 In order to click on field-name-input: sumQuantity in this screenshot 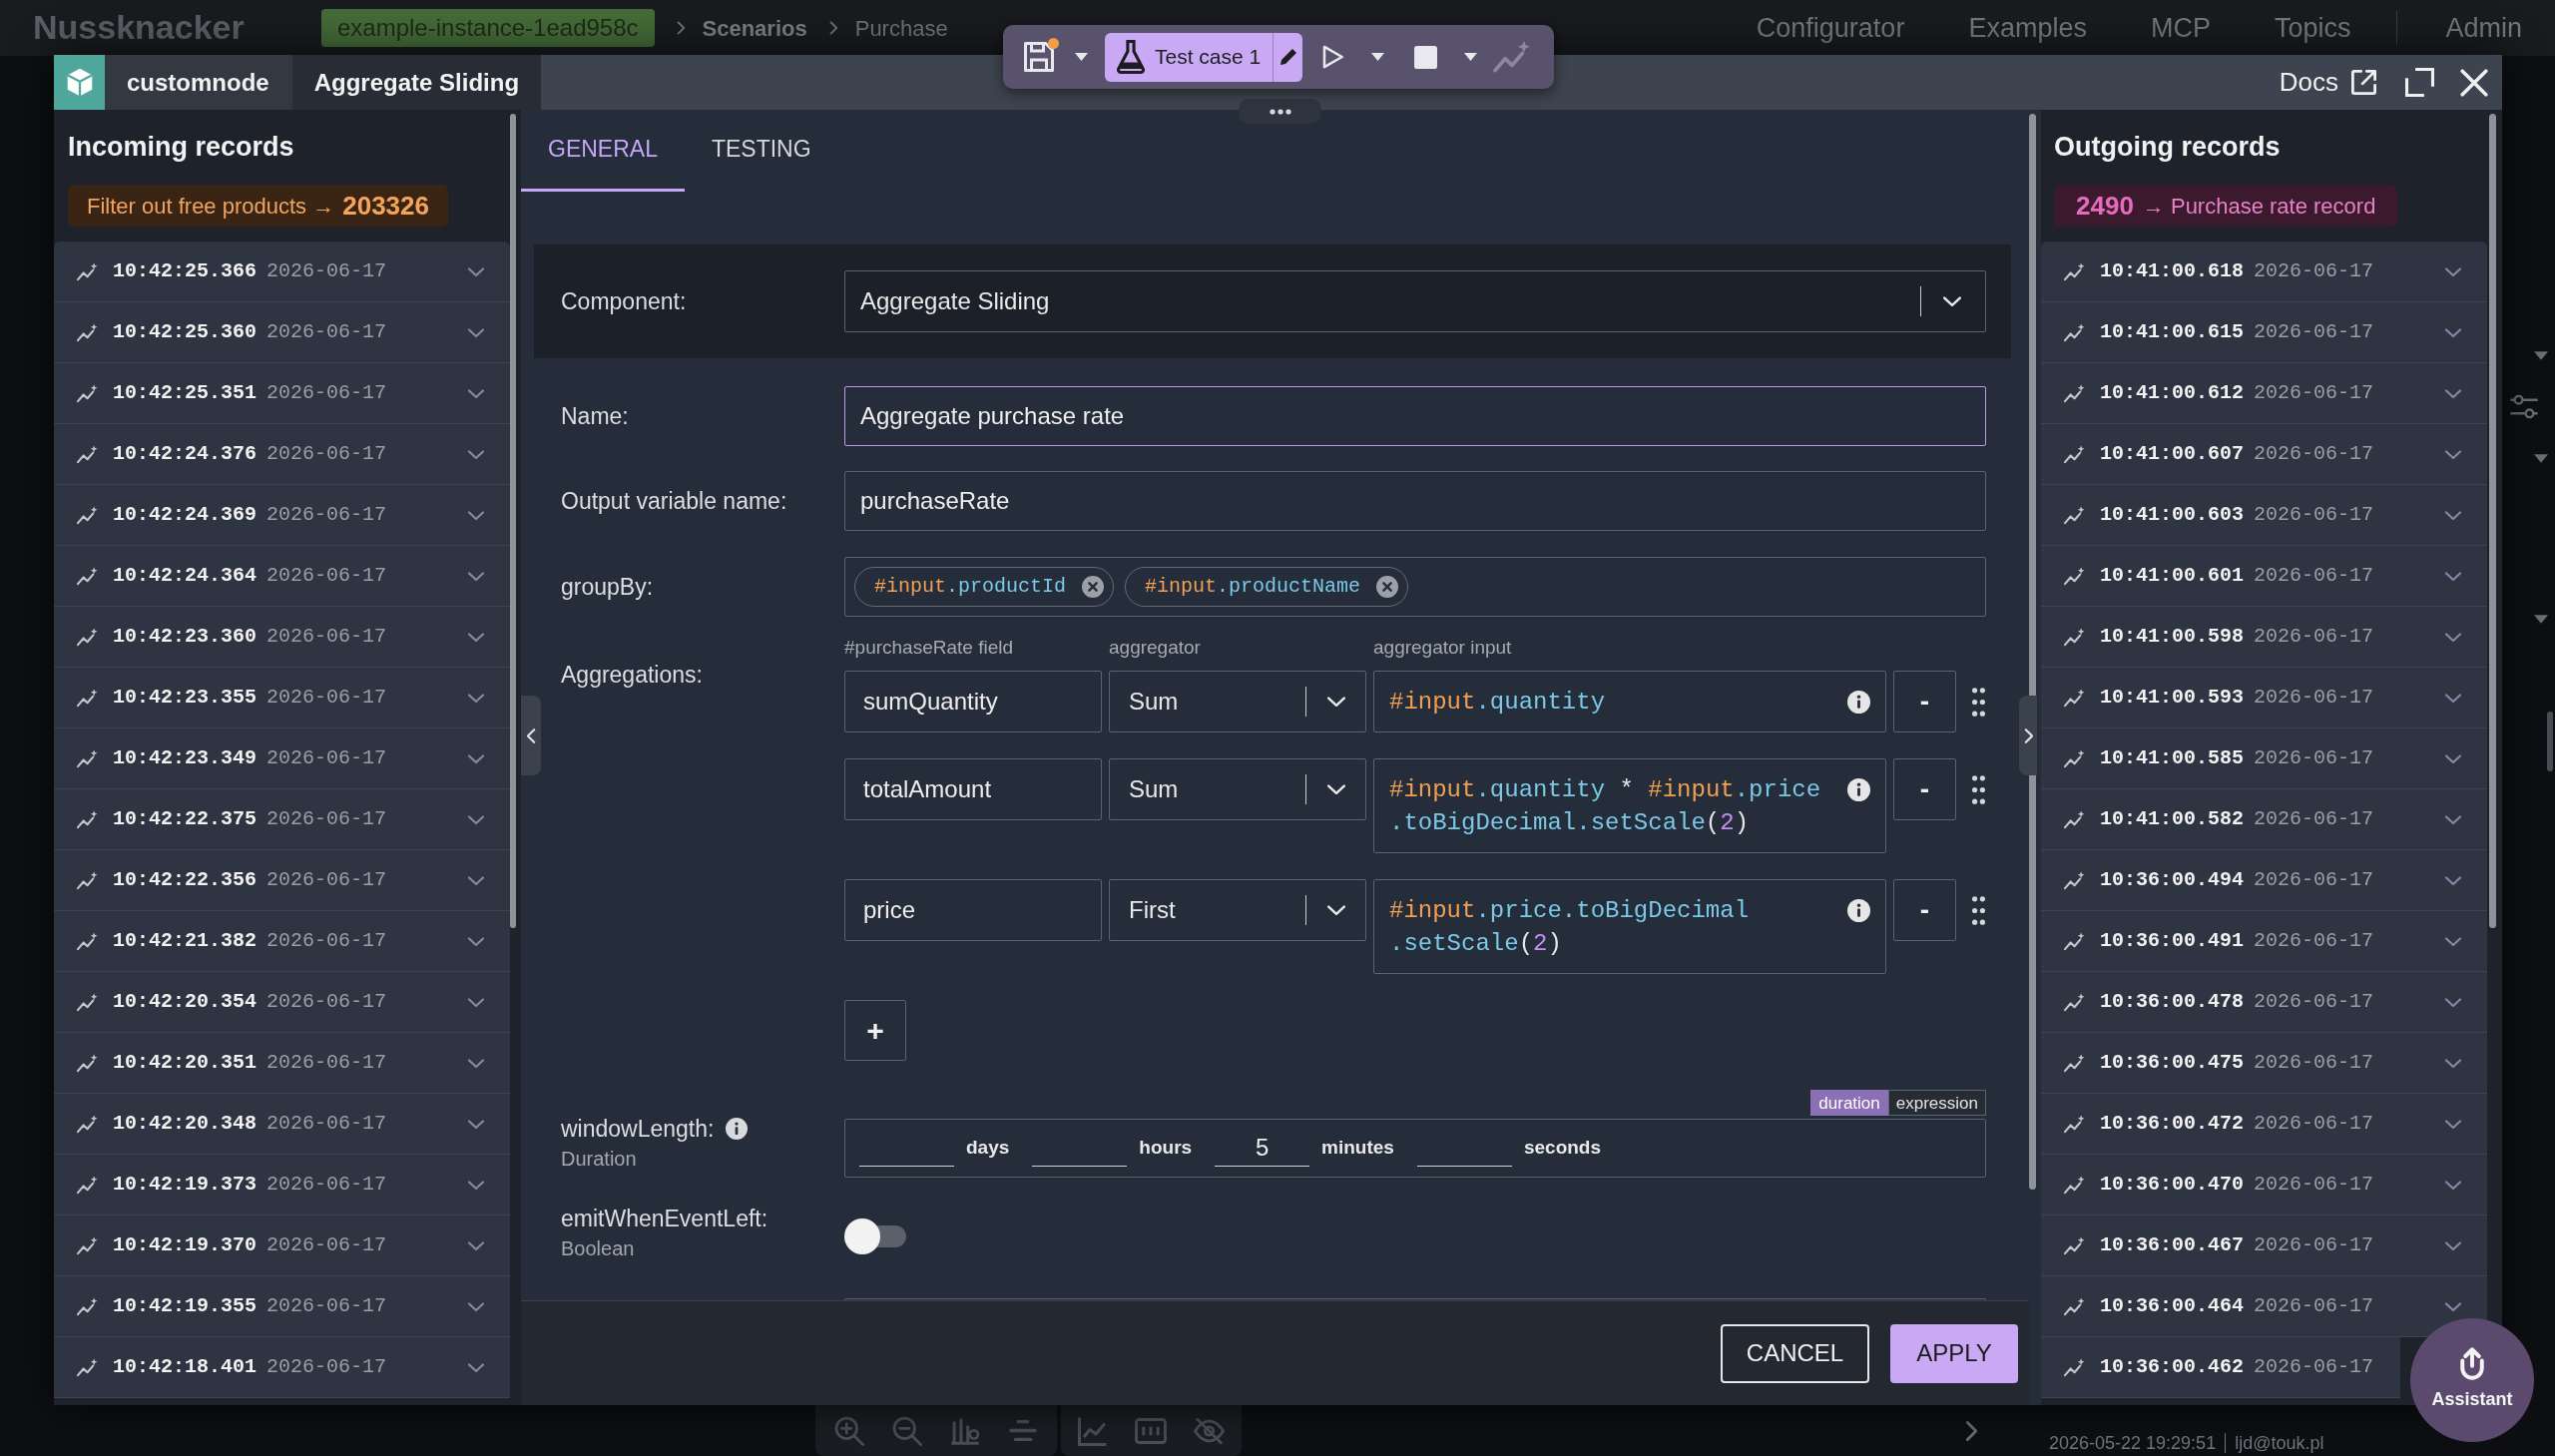, I will do `click(973, 701)`.